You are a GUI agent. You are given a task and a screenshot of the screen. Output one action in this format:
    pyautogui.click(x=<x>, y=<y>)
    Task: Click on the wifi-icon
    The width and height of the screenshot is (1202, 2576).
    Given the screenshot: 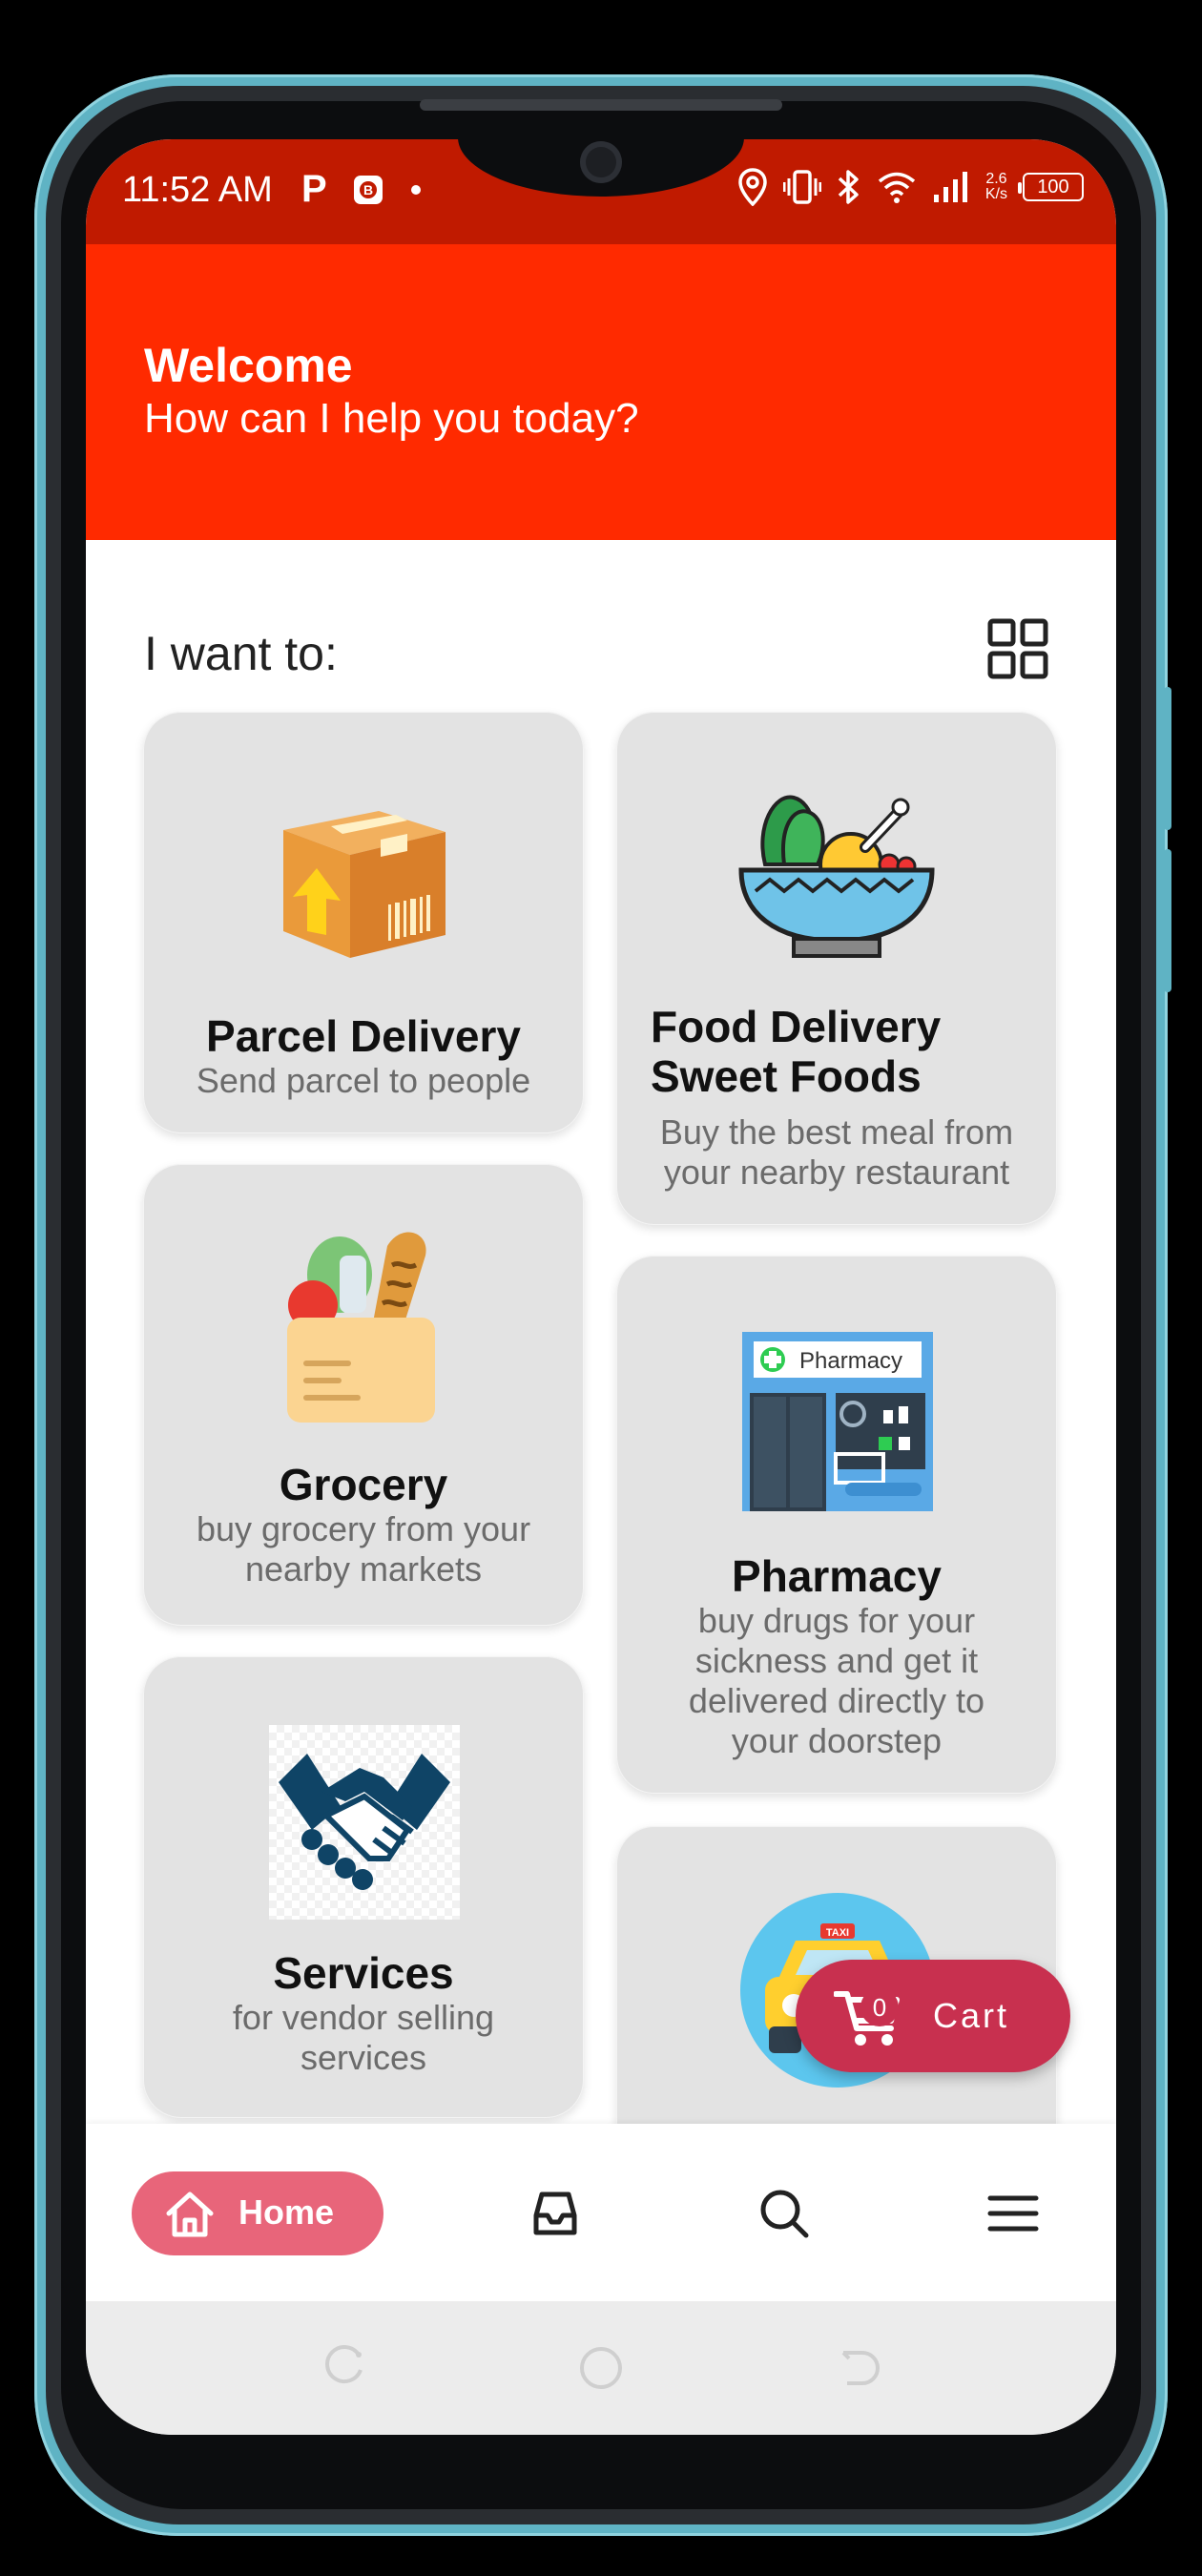 What is the action you would take?
    pyautogui.click(x=897, y=187)
    